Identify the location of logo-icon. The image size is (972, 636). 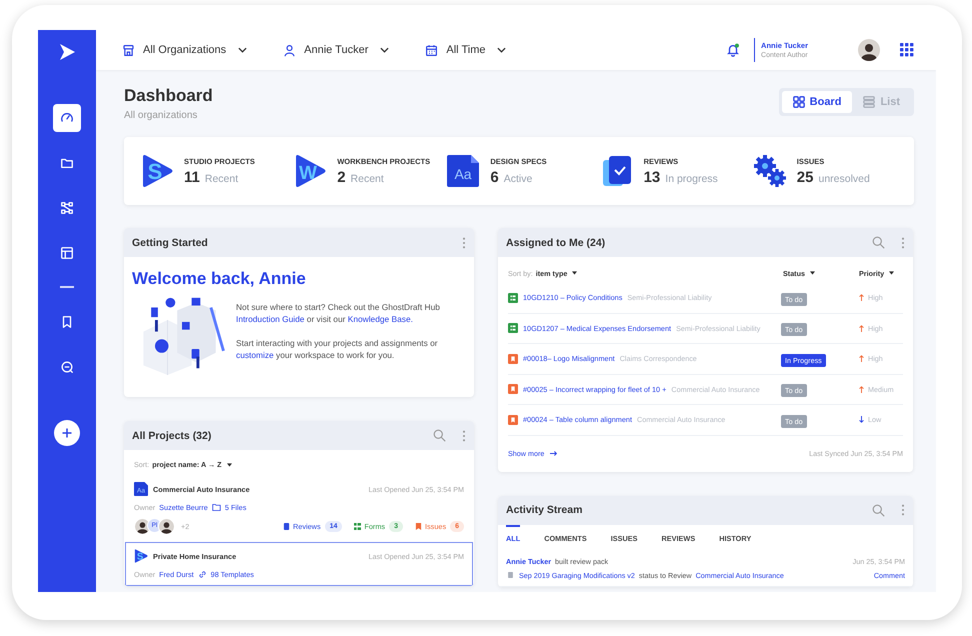
(67, 52).